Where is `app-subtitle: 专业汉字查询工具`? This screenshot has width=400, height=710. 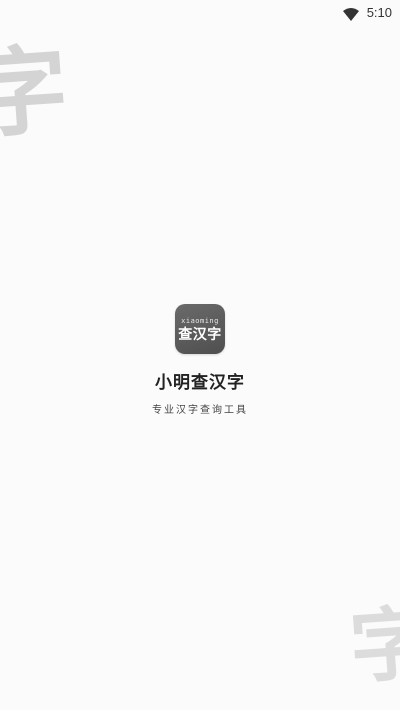 app-subtitle: 专业汉字查询工具 is located at coordinates (200, 410).